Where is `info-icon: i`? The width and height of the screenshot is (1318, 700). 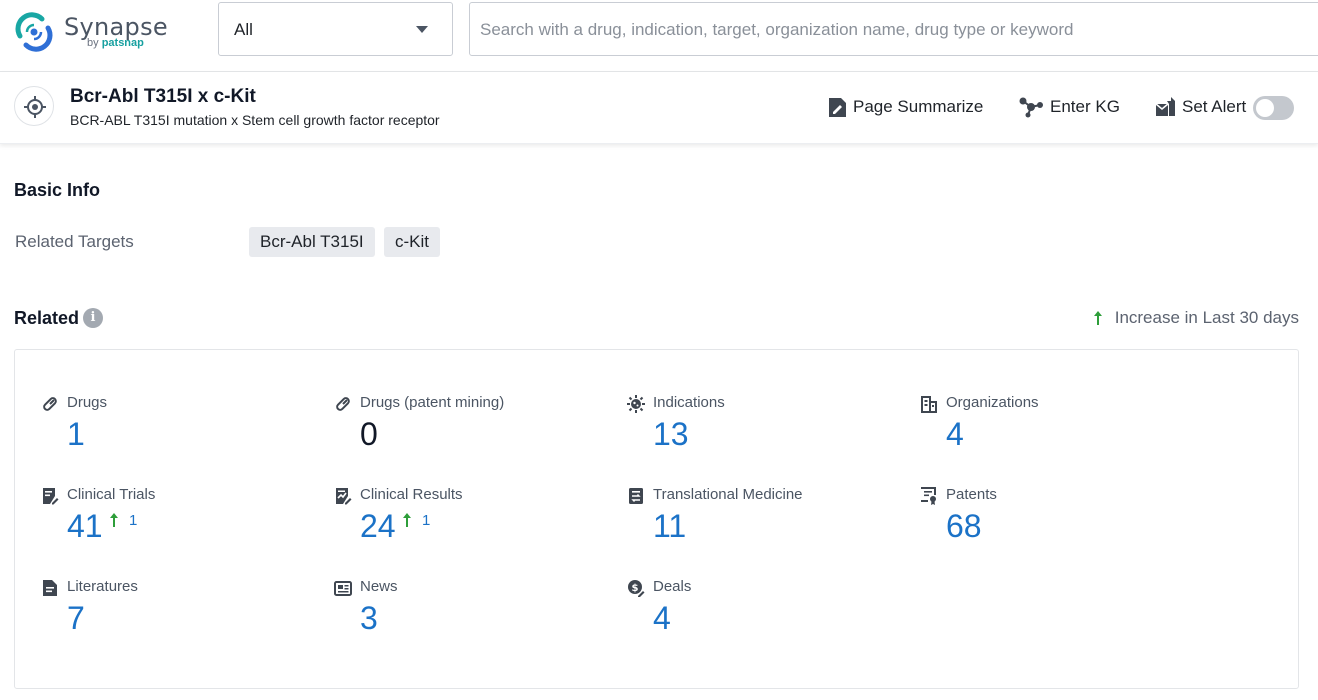 info-icon: i is located at coordinates (93, 318).